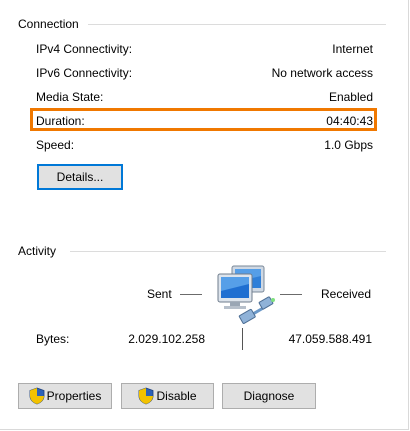  Describe the element at coordinates (37, 251) in the screenshot. I see `activity-group-title: Activity` at that location.